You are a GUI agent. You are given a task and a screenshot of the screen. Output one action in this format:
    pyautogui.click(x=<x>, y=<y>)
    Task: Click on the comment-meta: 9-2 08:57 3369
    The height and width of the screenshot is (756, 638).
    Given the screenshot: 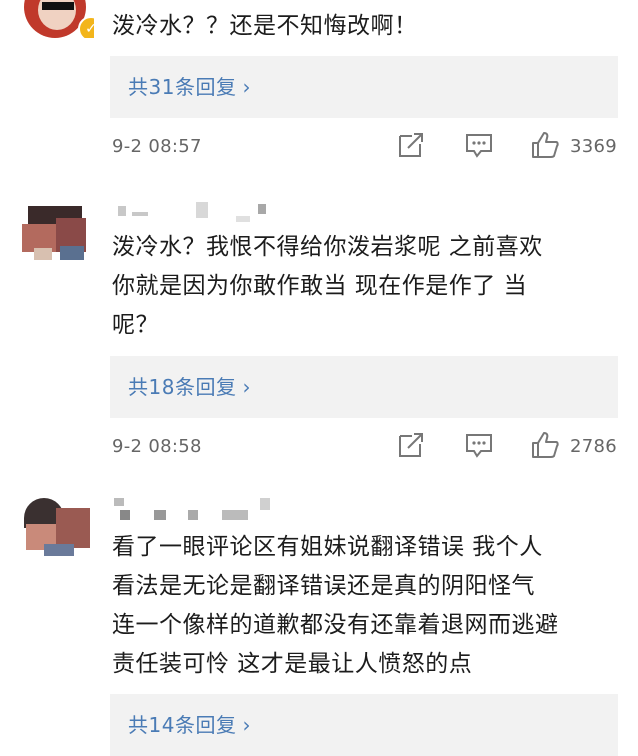 What is the action you would take?
    pyautogui.click(x=366, y=150)
    